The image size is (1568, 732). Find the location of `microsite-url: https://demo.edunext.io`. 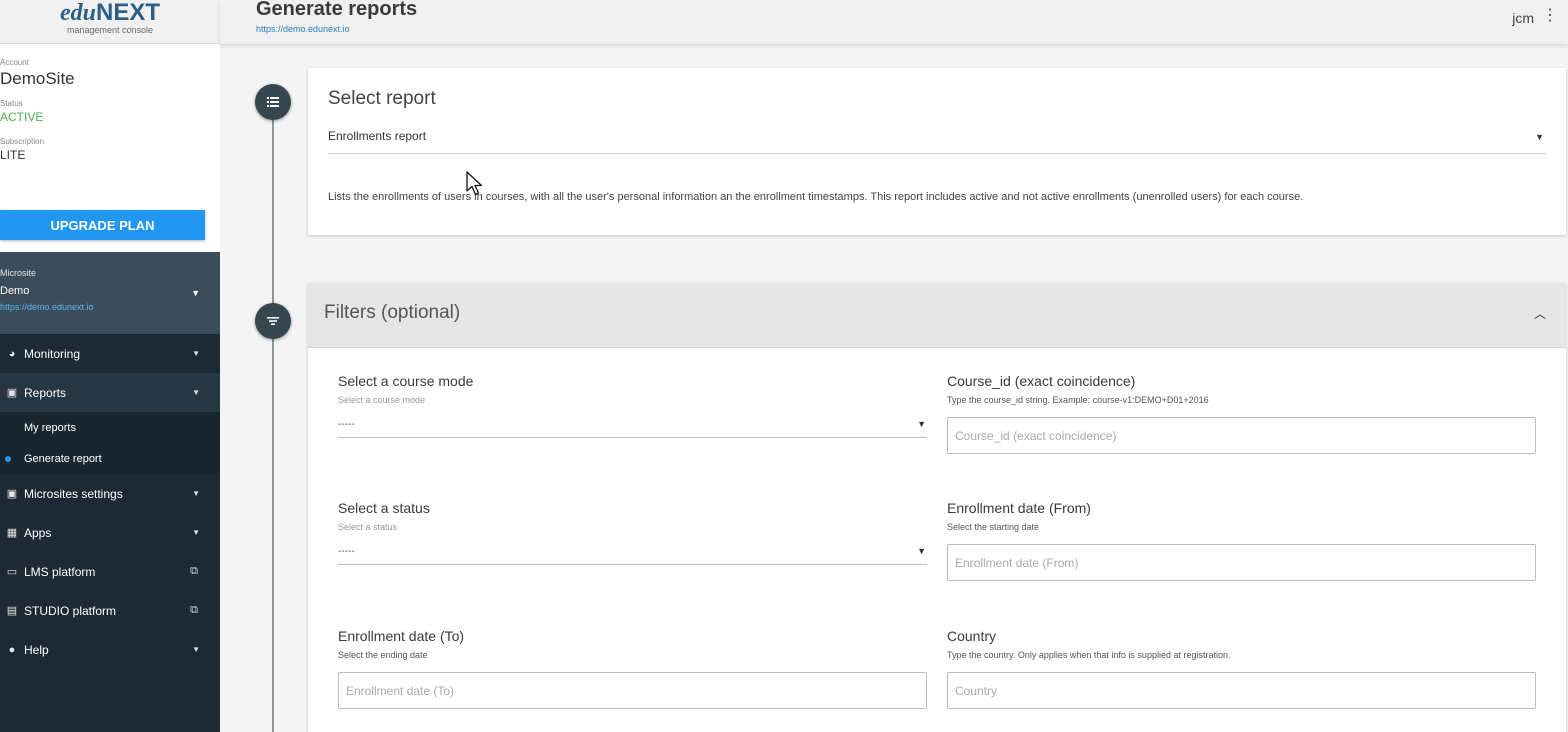

microsite-url: https://demo.edunext.io is located at coordinates (47, 307).